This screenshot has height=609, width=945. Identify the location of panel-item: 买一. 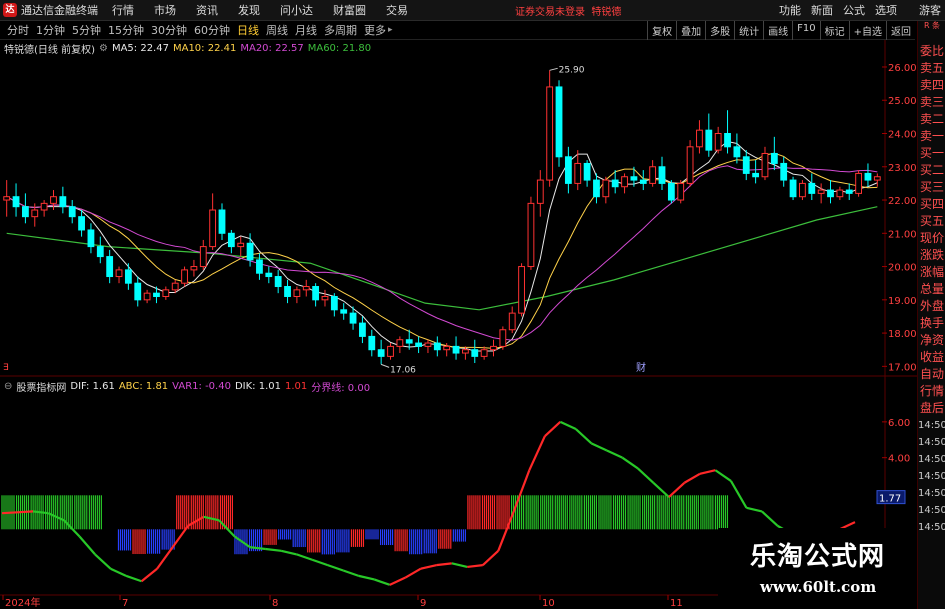
(931, 153).